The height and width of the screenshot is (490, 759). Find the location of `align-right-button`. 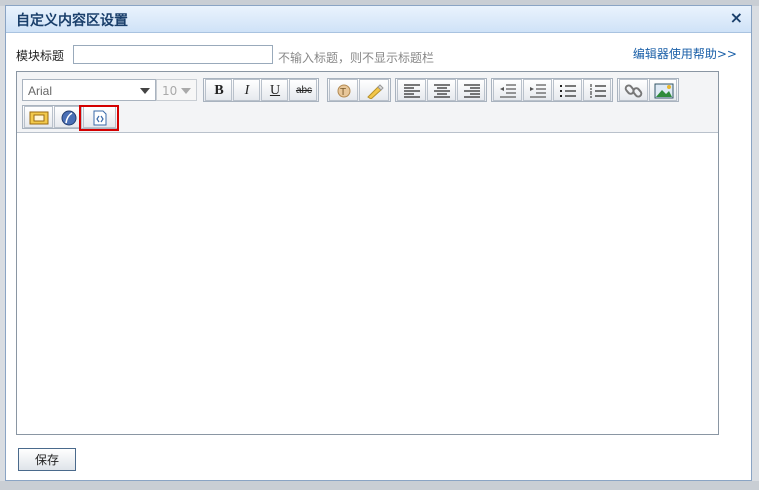

align-right-button is located at coordinates (471, 90).